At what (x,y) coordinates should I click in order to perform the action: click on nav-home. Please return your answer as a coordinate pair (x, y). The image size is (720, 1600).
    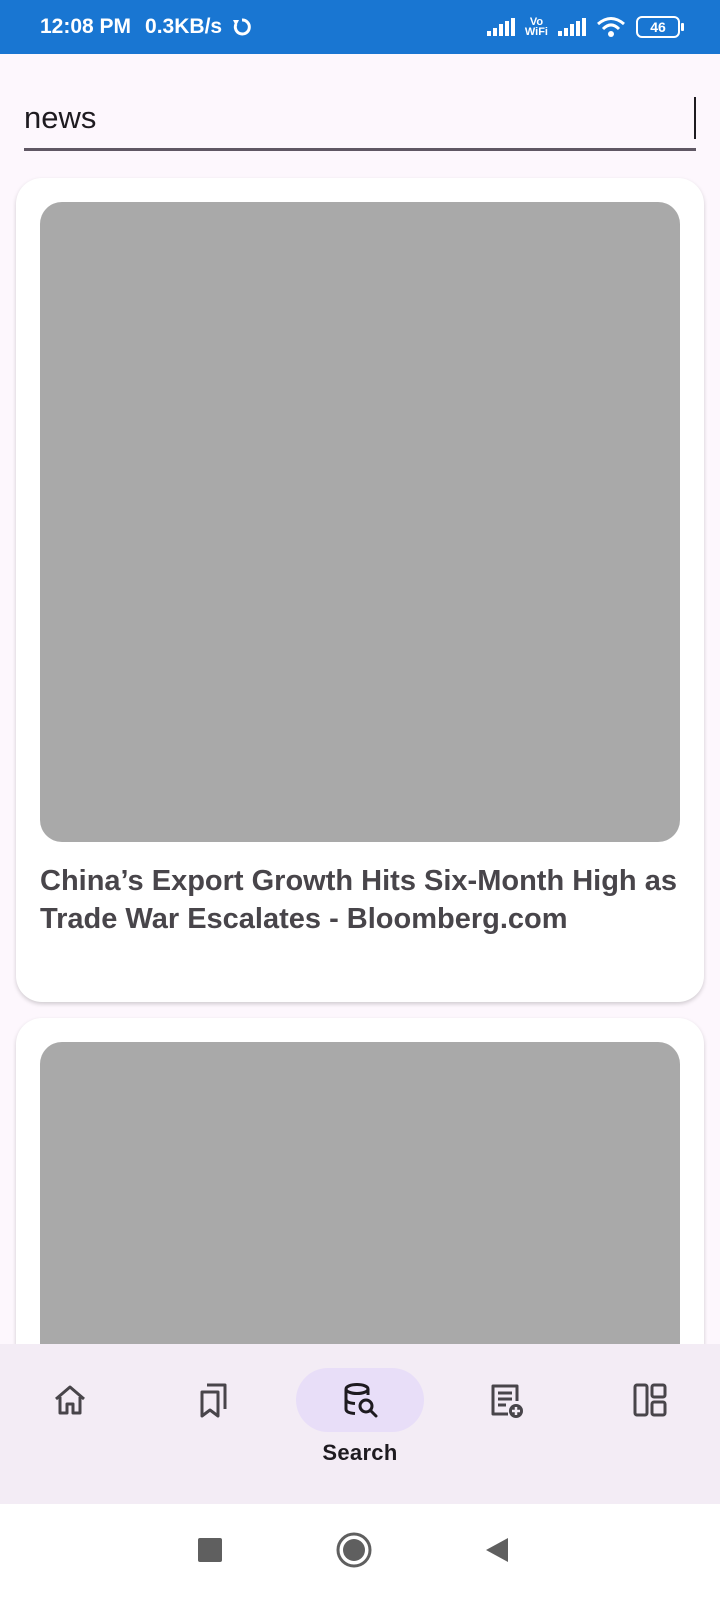
    Looking at the image, I should click on (70, 1423).